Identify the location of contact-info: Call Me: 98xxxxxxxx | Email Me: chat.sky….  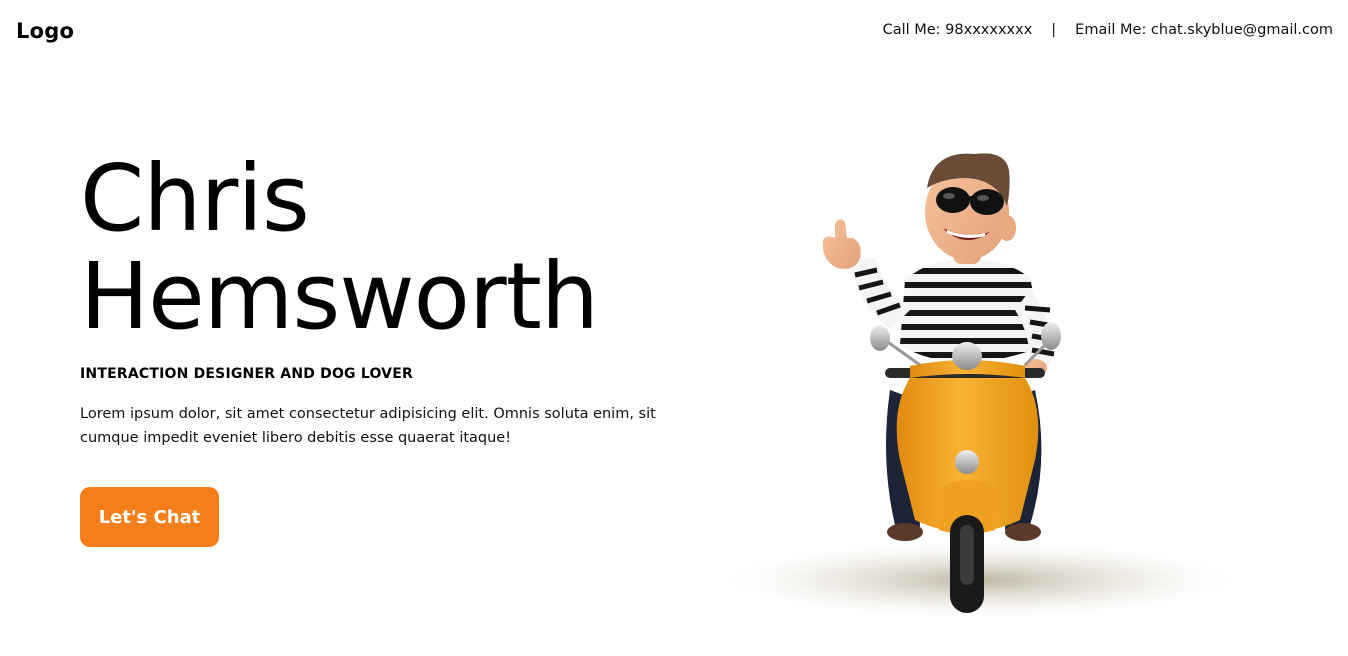
(1108, 30).